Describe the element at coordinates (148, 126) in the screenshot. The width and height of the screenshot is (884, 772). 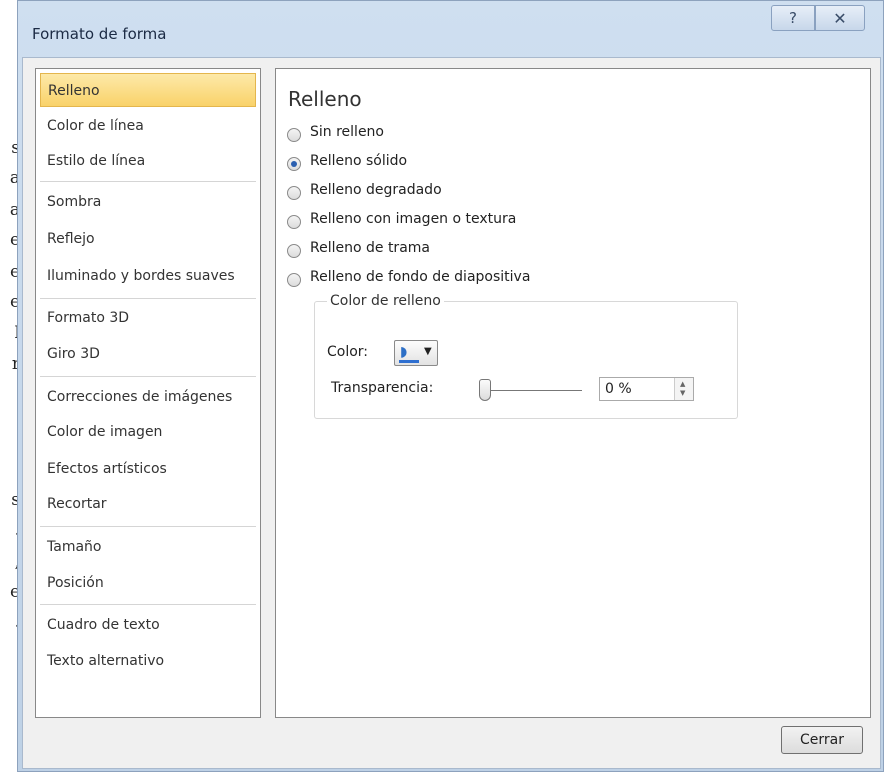
I see `sidebar-item-color-de-linea: Color de línea` at that location.